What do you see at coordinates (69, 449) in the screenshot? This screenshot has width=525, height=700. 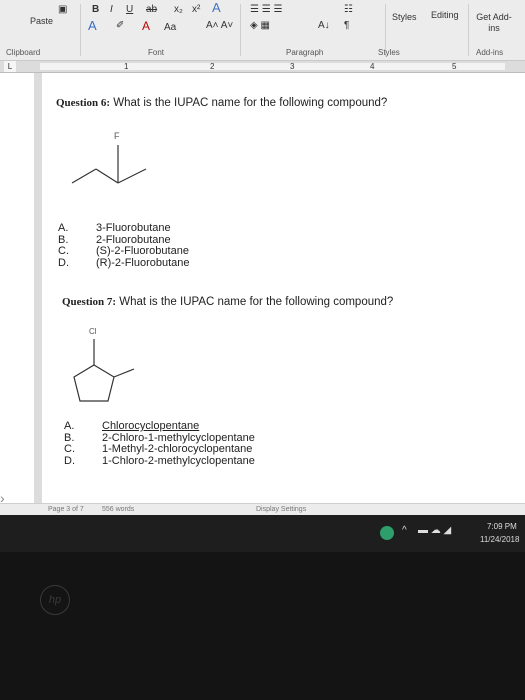 I see `q7-letter-c: C.` at bounding box center [69, 449].